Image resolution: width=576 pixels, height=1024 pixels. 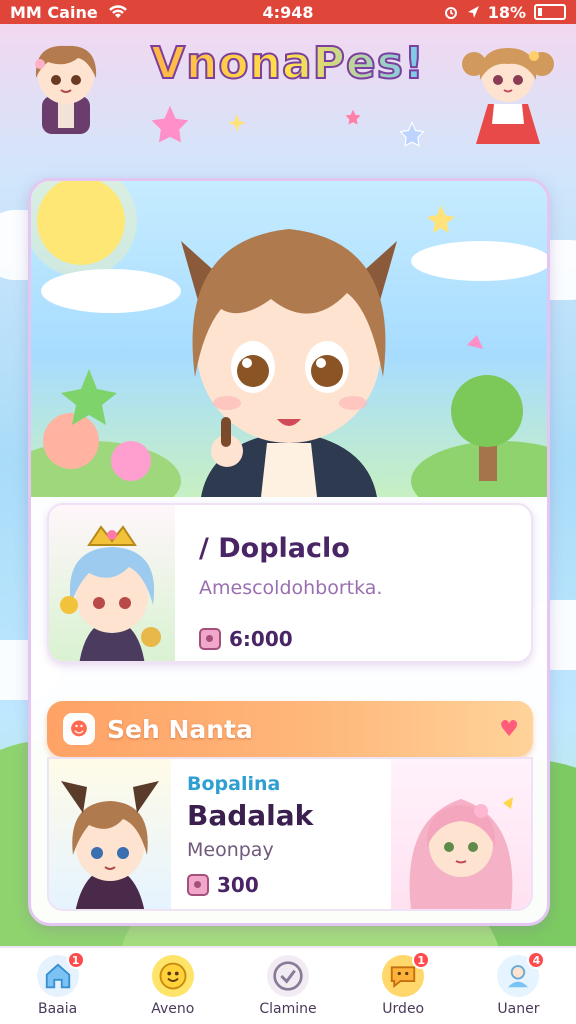 What do you see at coordinates (288, 976) in the screenshot?
I see `check-circle-icon` at bounding box center [288, 976].